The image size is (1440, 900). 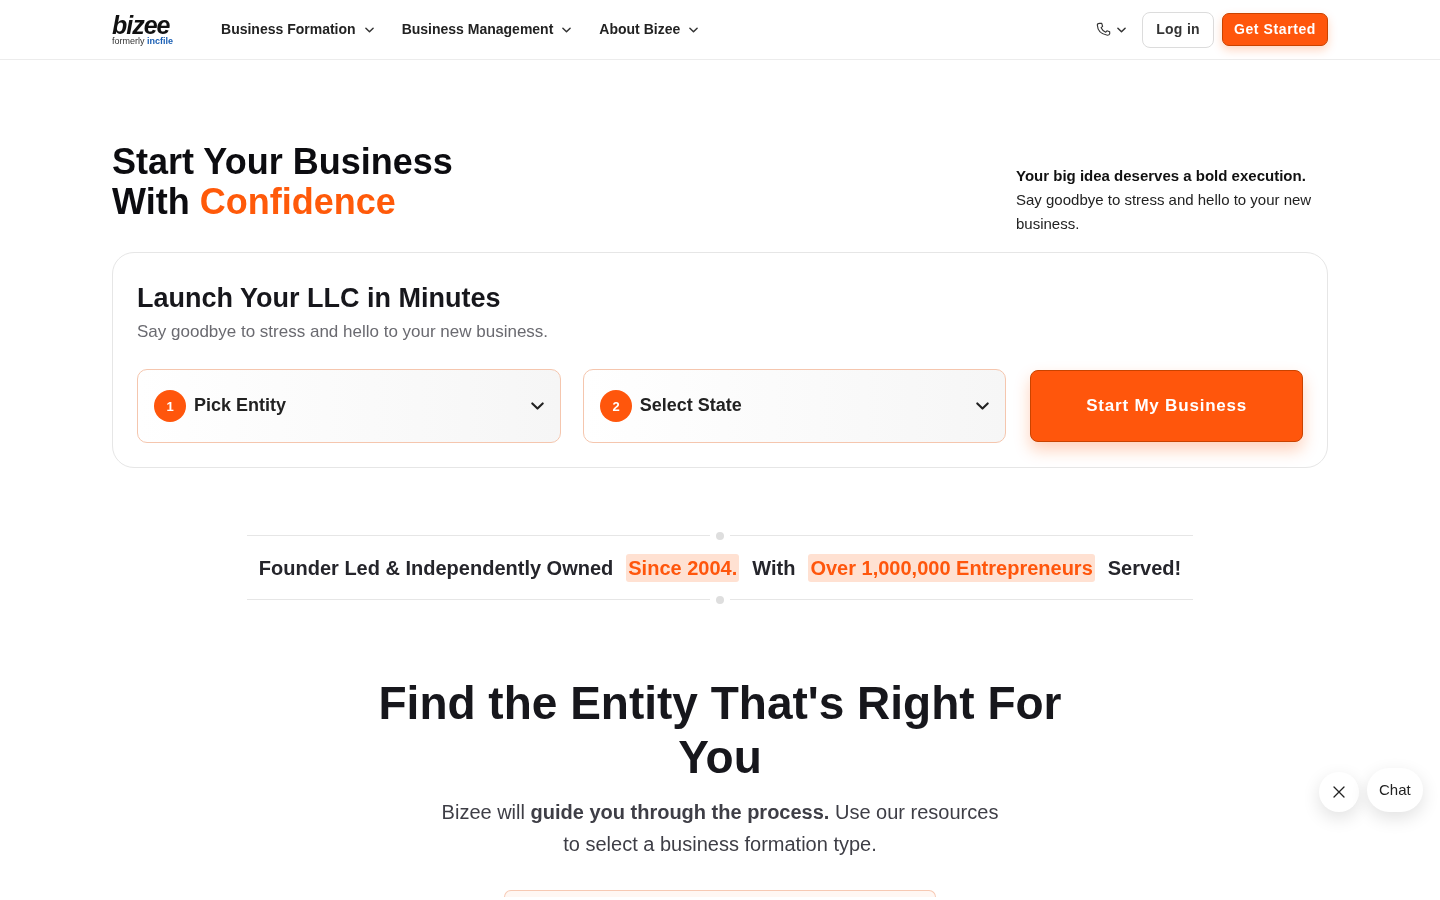 What do you see at coordinates (720, 729) in the screenshot?
I see `section-heading: Find the Entity That's Right For You` at bounding box center [720, 729].